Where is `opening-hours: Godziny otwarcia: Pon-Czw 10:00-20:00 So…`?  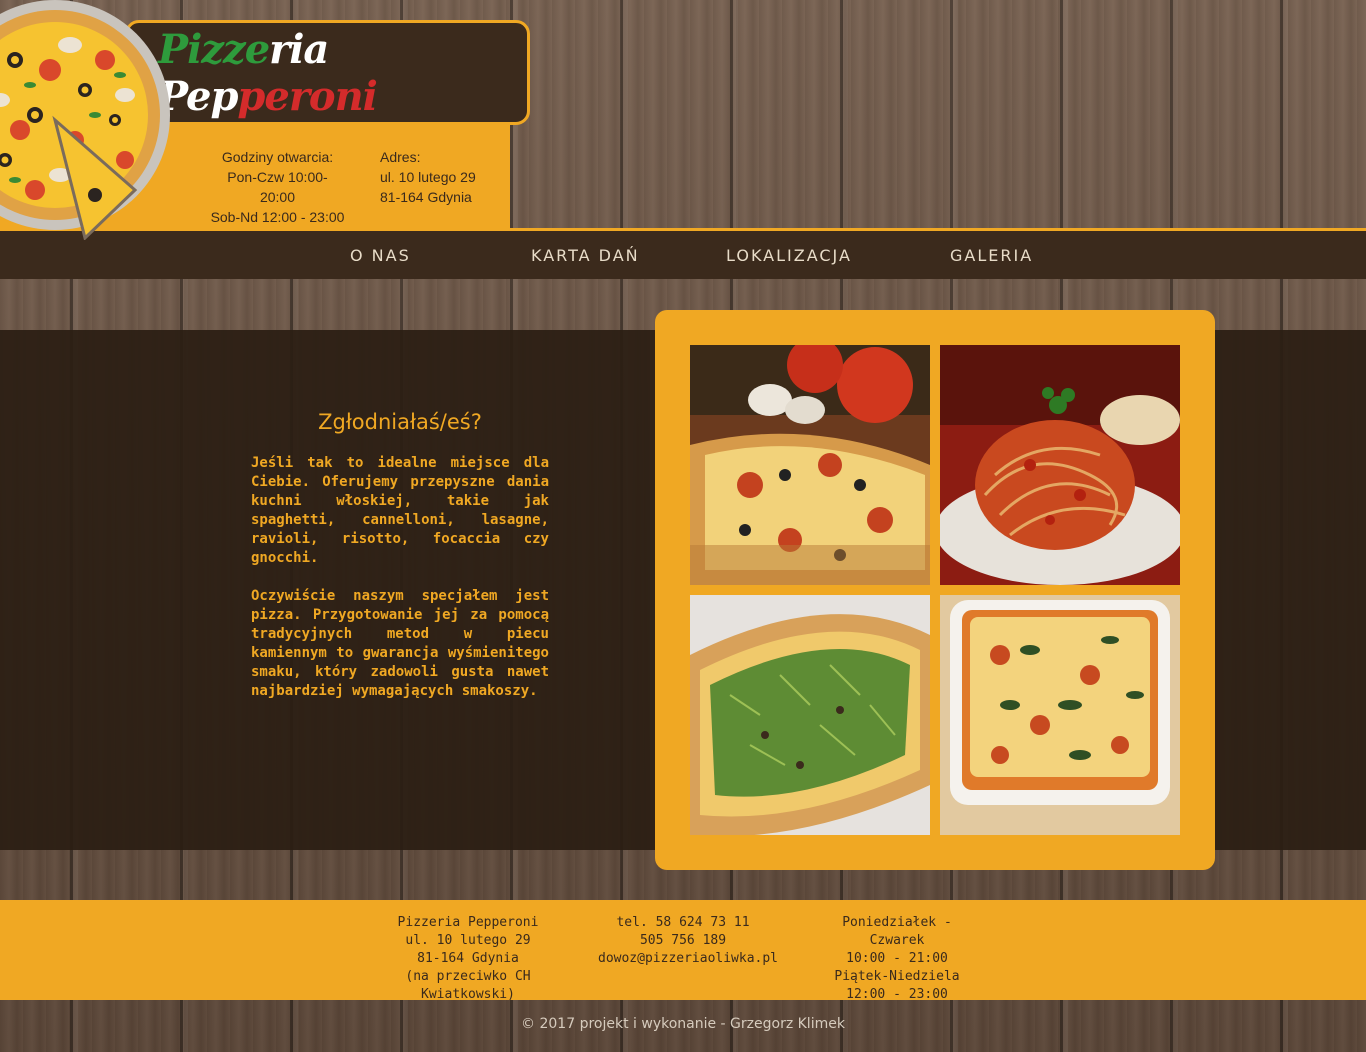 opening-hours: Godziny otwarcia: Pon-Czw 10:00-20:00 So… is located at coordinates (277, 187).